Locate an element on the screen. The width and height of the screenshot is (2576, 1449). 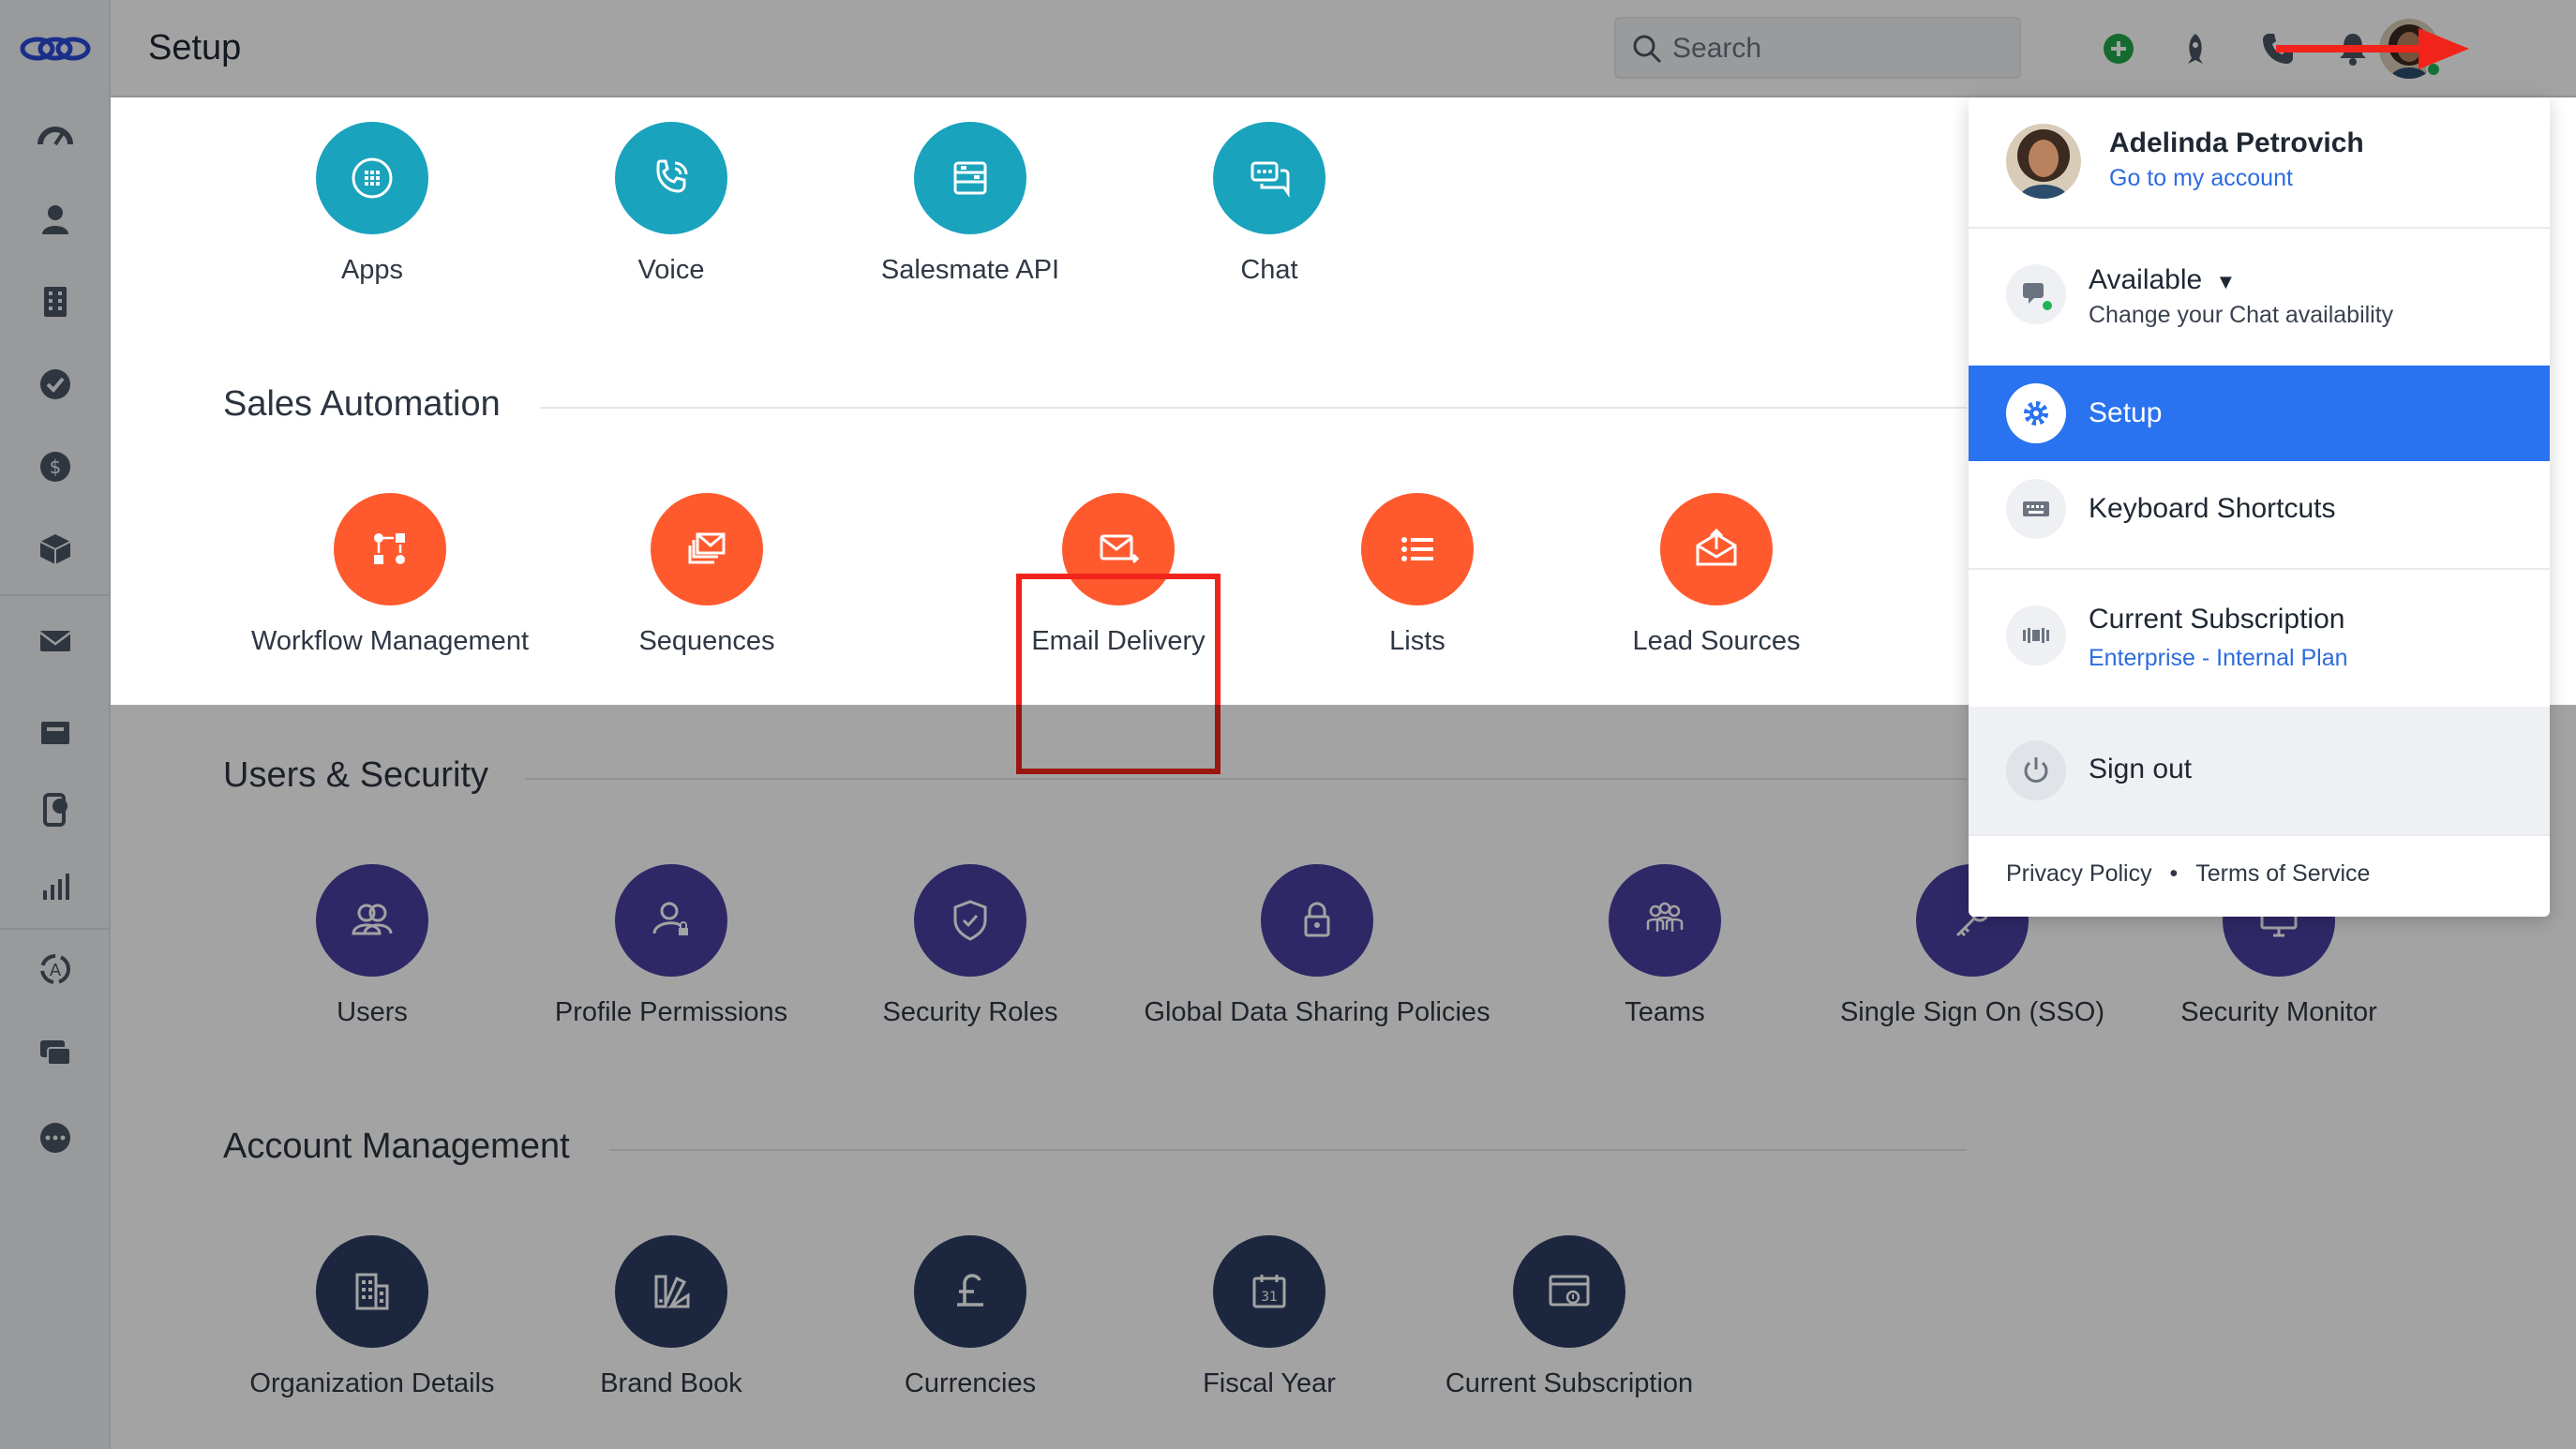
menu-divider is located at coordinates (2259, 835).